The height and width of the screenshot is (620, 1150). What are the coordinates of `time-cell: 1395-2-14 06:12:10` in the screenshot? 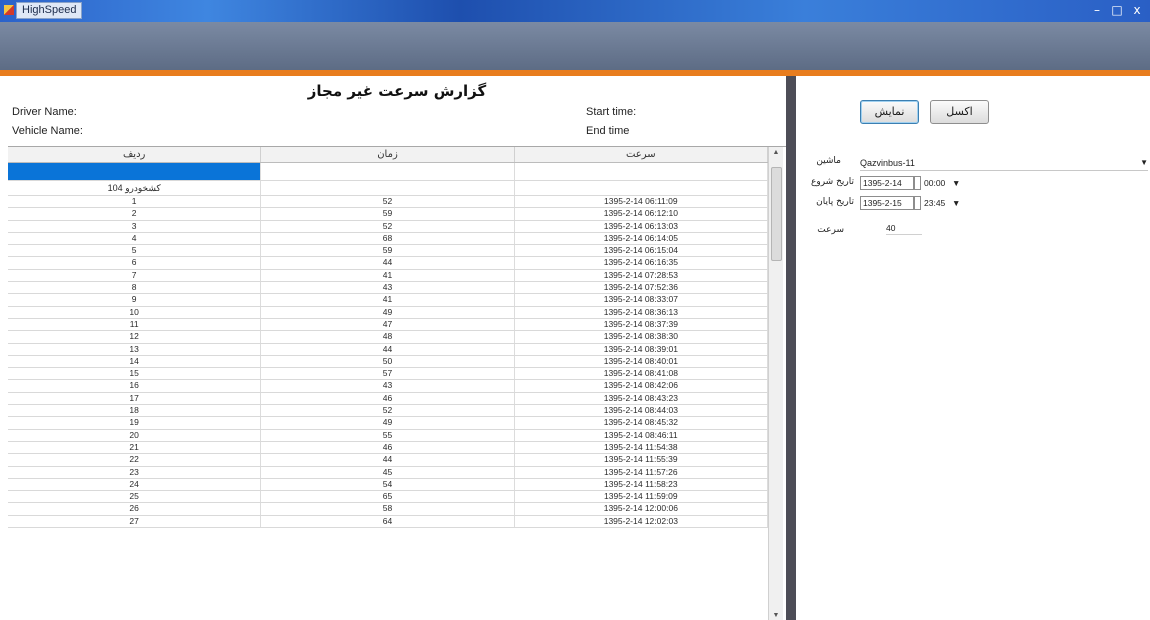 It's located at (641, 214).